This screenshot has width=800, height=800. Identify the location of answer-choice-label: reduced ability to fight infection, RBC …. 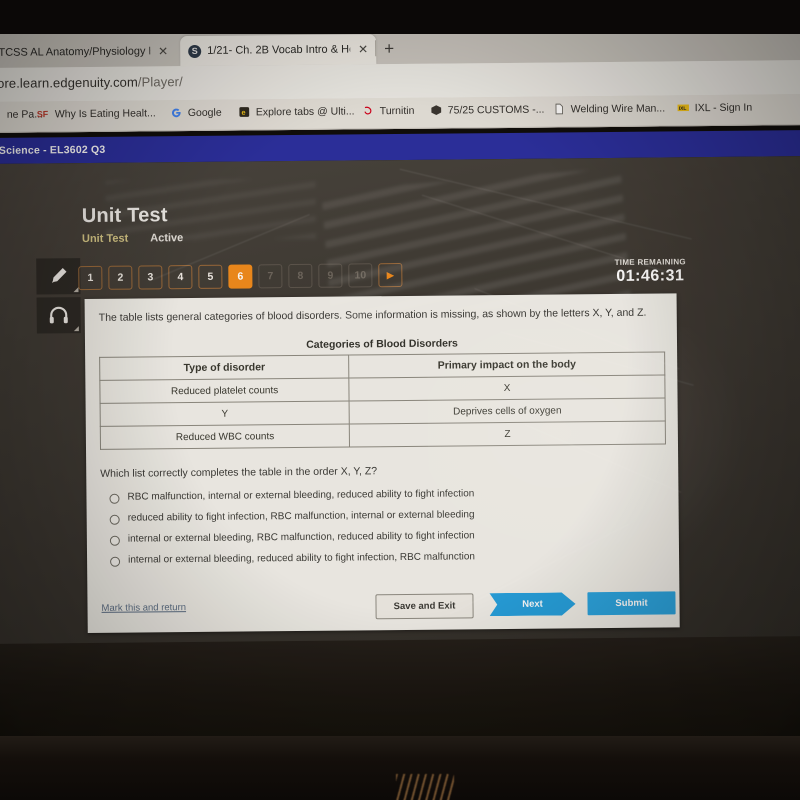
(301, 516).